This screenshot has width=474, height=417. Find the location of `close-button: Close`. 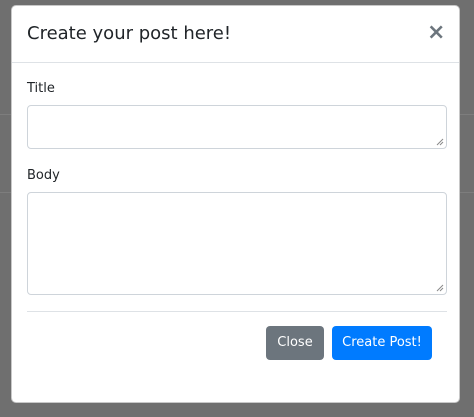

close-button: Close is located at coordinates (295, 343).